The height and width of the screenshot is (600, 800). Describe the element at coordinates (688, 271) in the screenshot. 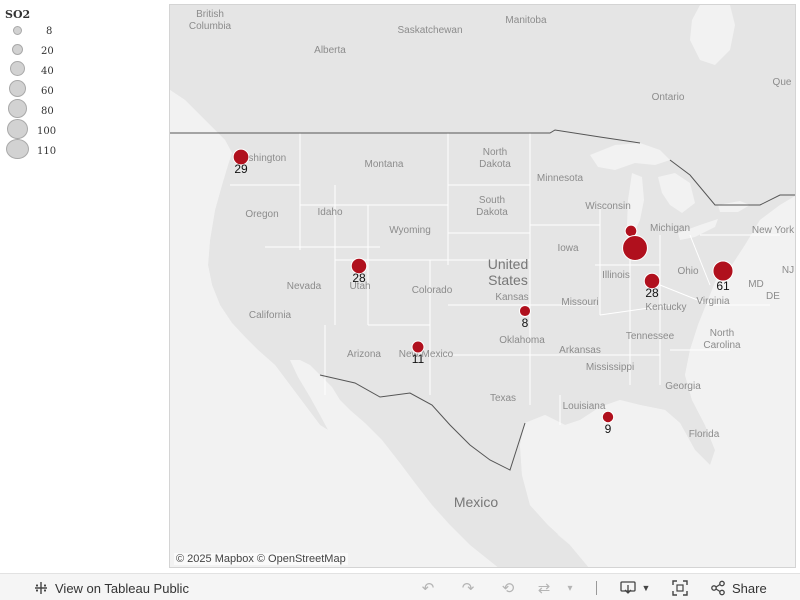

I see `place-ohio: Ohio` at that location.